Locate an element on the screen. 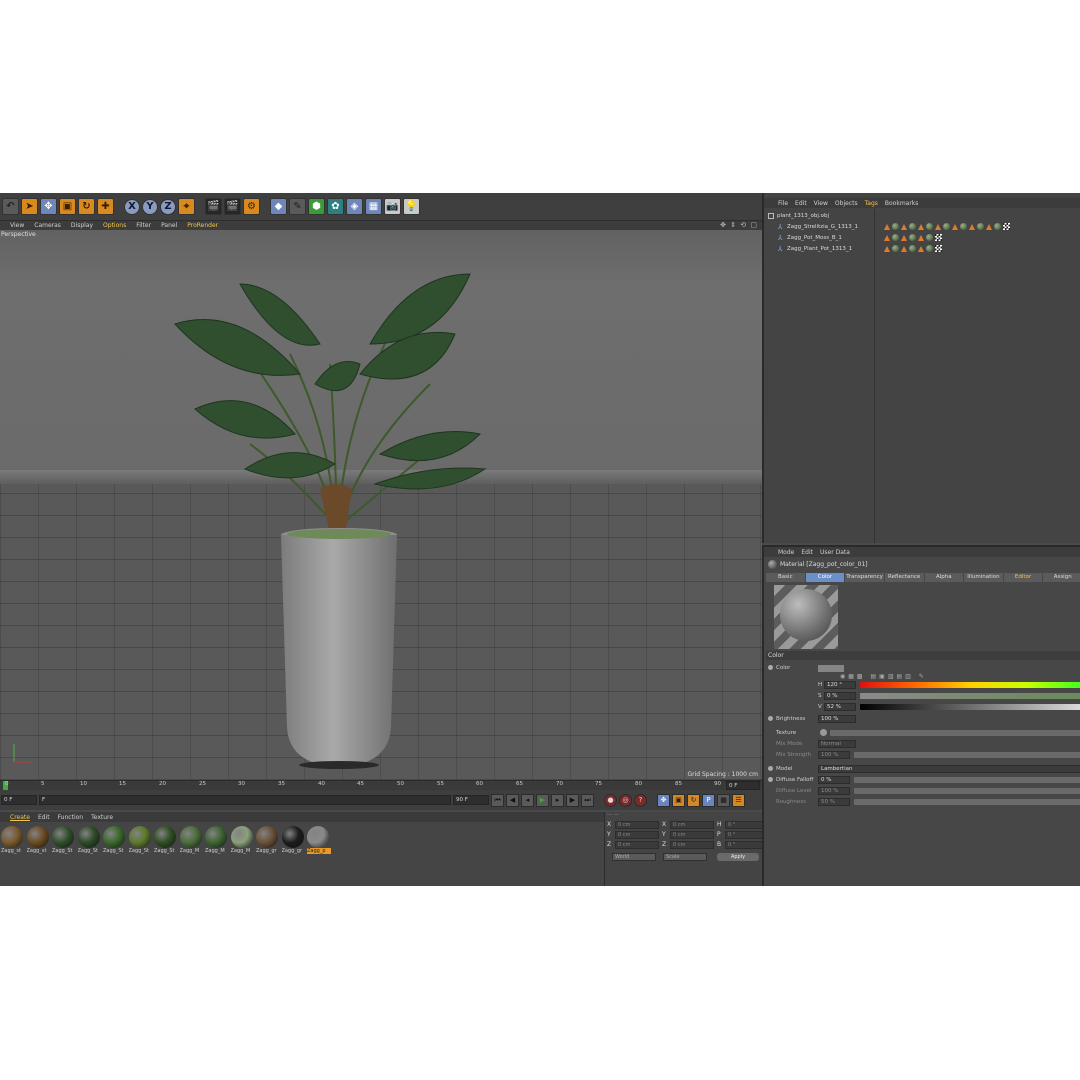  end-frame-field: 90 F is located at coordinates (471, 800).